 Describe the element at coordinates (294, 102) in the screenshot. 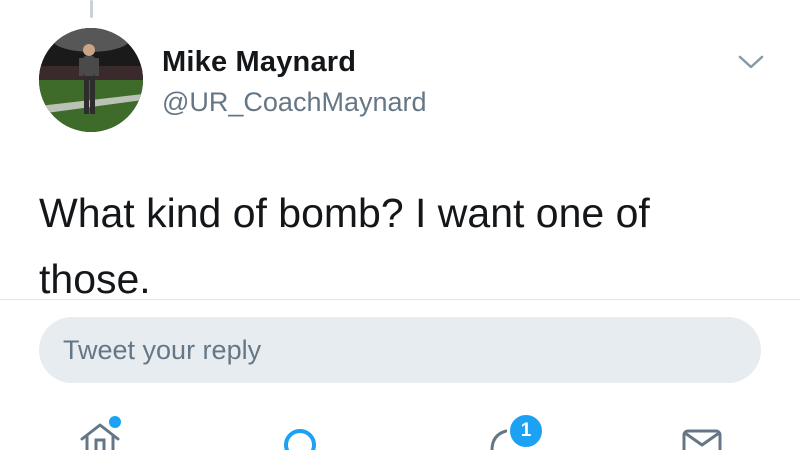

I see `author-handle: @UR_CoachMaynard` at that location.